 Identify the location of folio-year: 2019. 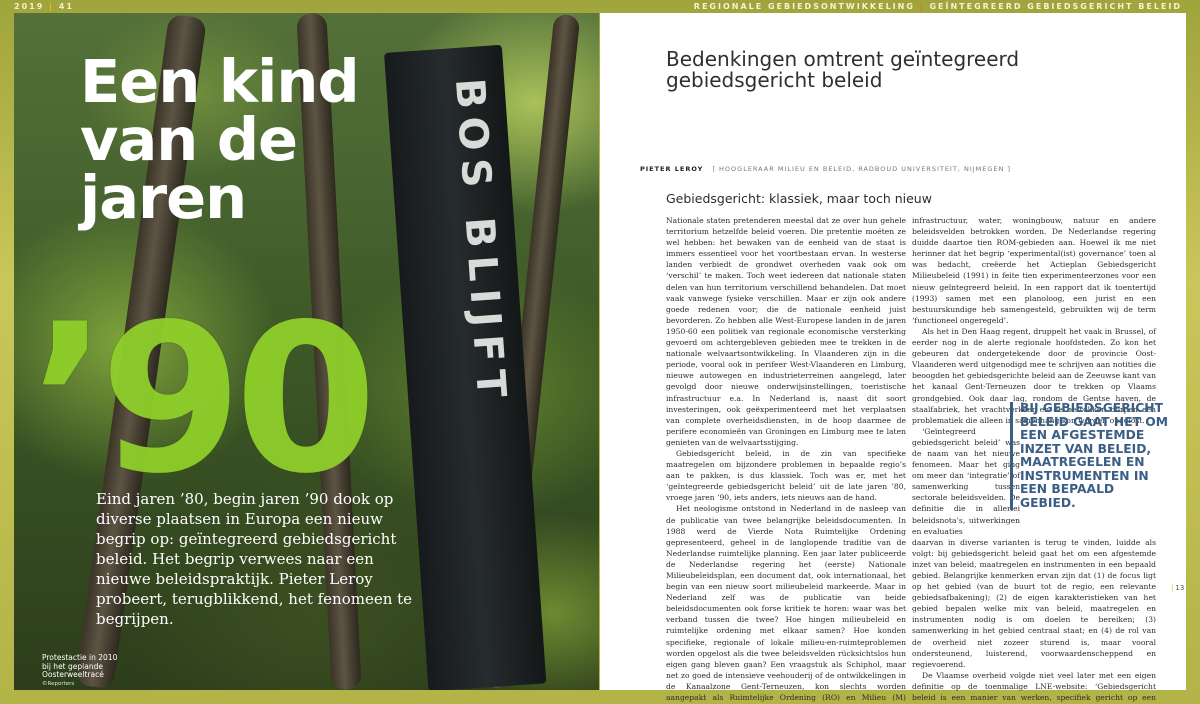
(29, 6).